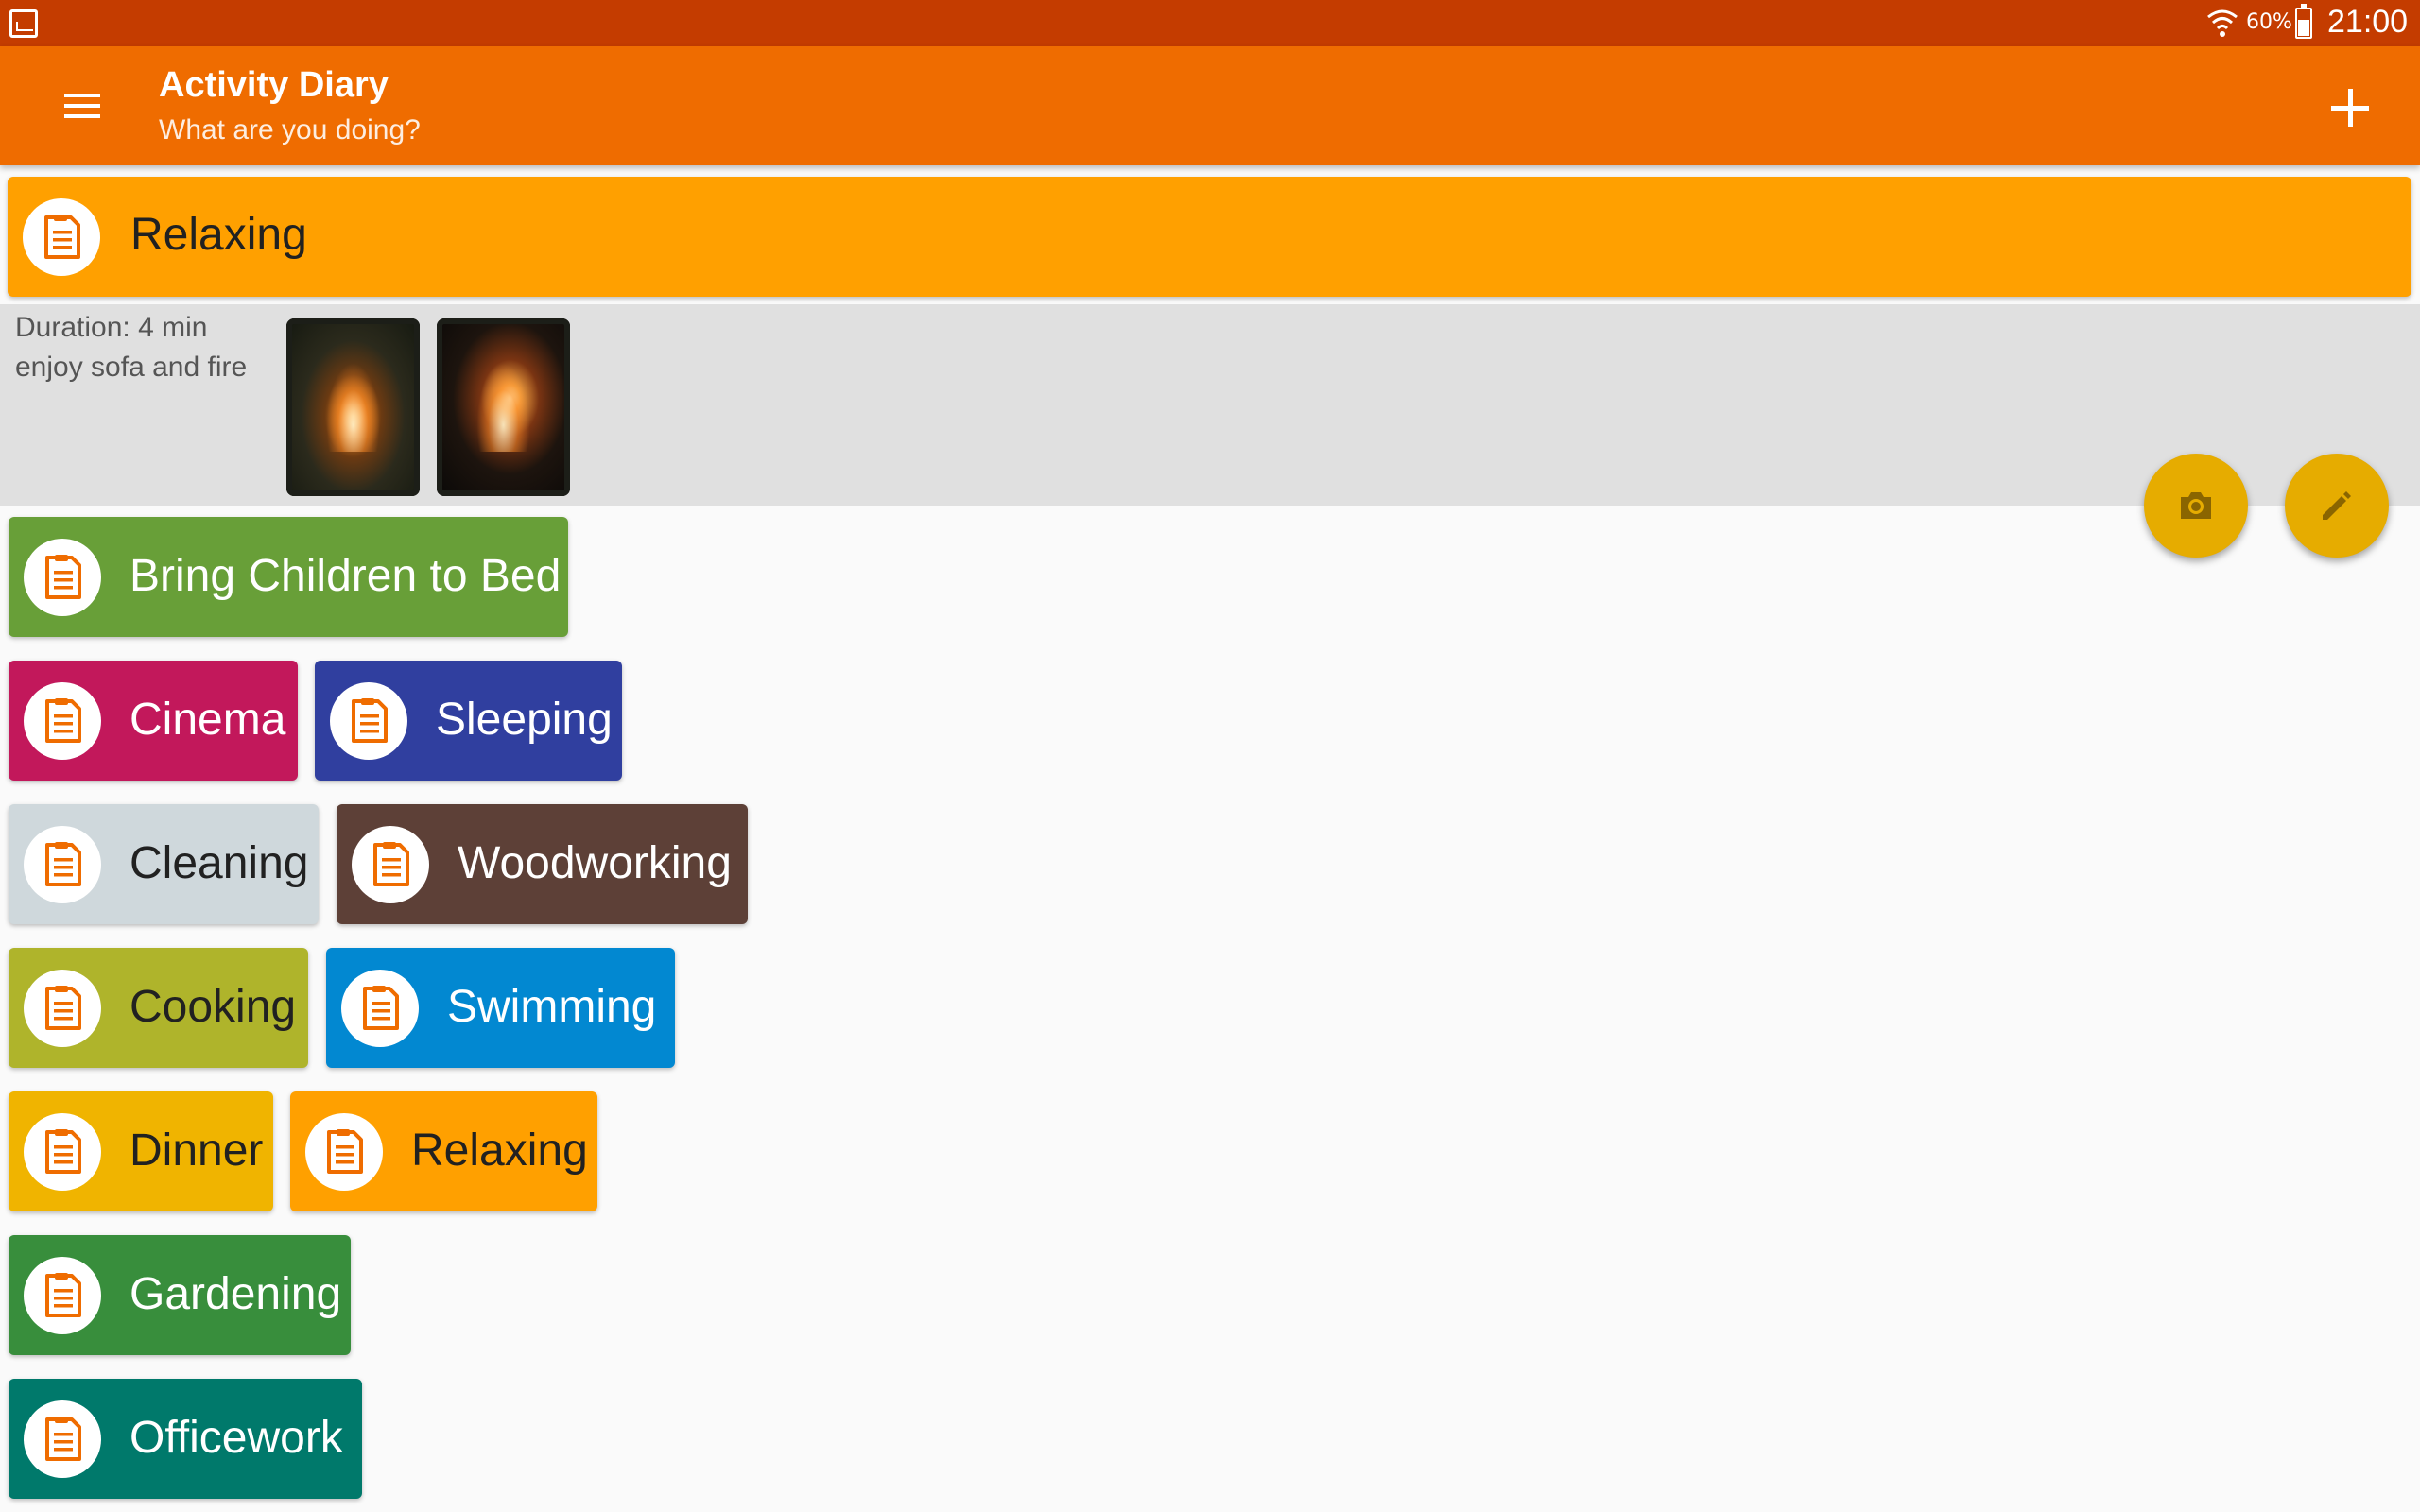  Describe the element at coordinates (595, 863) in the screenshot. I see `activity-name: Woodworking` at that location.